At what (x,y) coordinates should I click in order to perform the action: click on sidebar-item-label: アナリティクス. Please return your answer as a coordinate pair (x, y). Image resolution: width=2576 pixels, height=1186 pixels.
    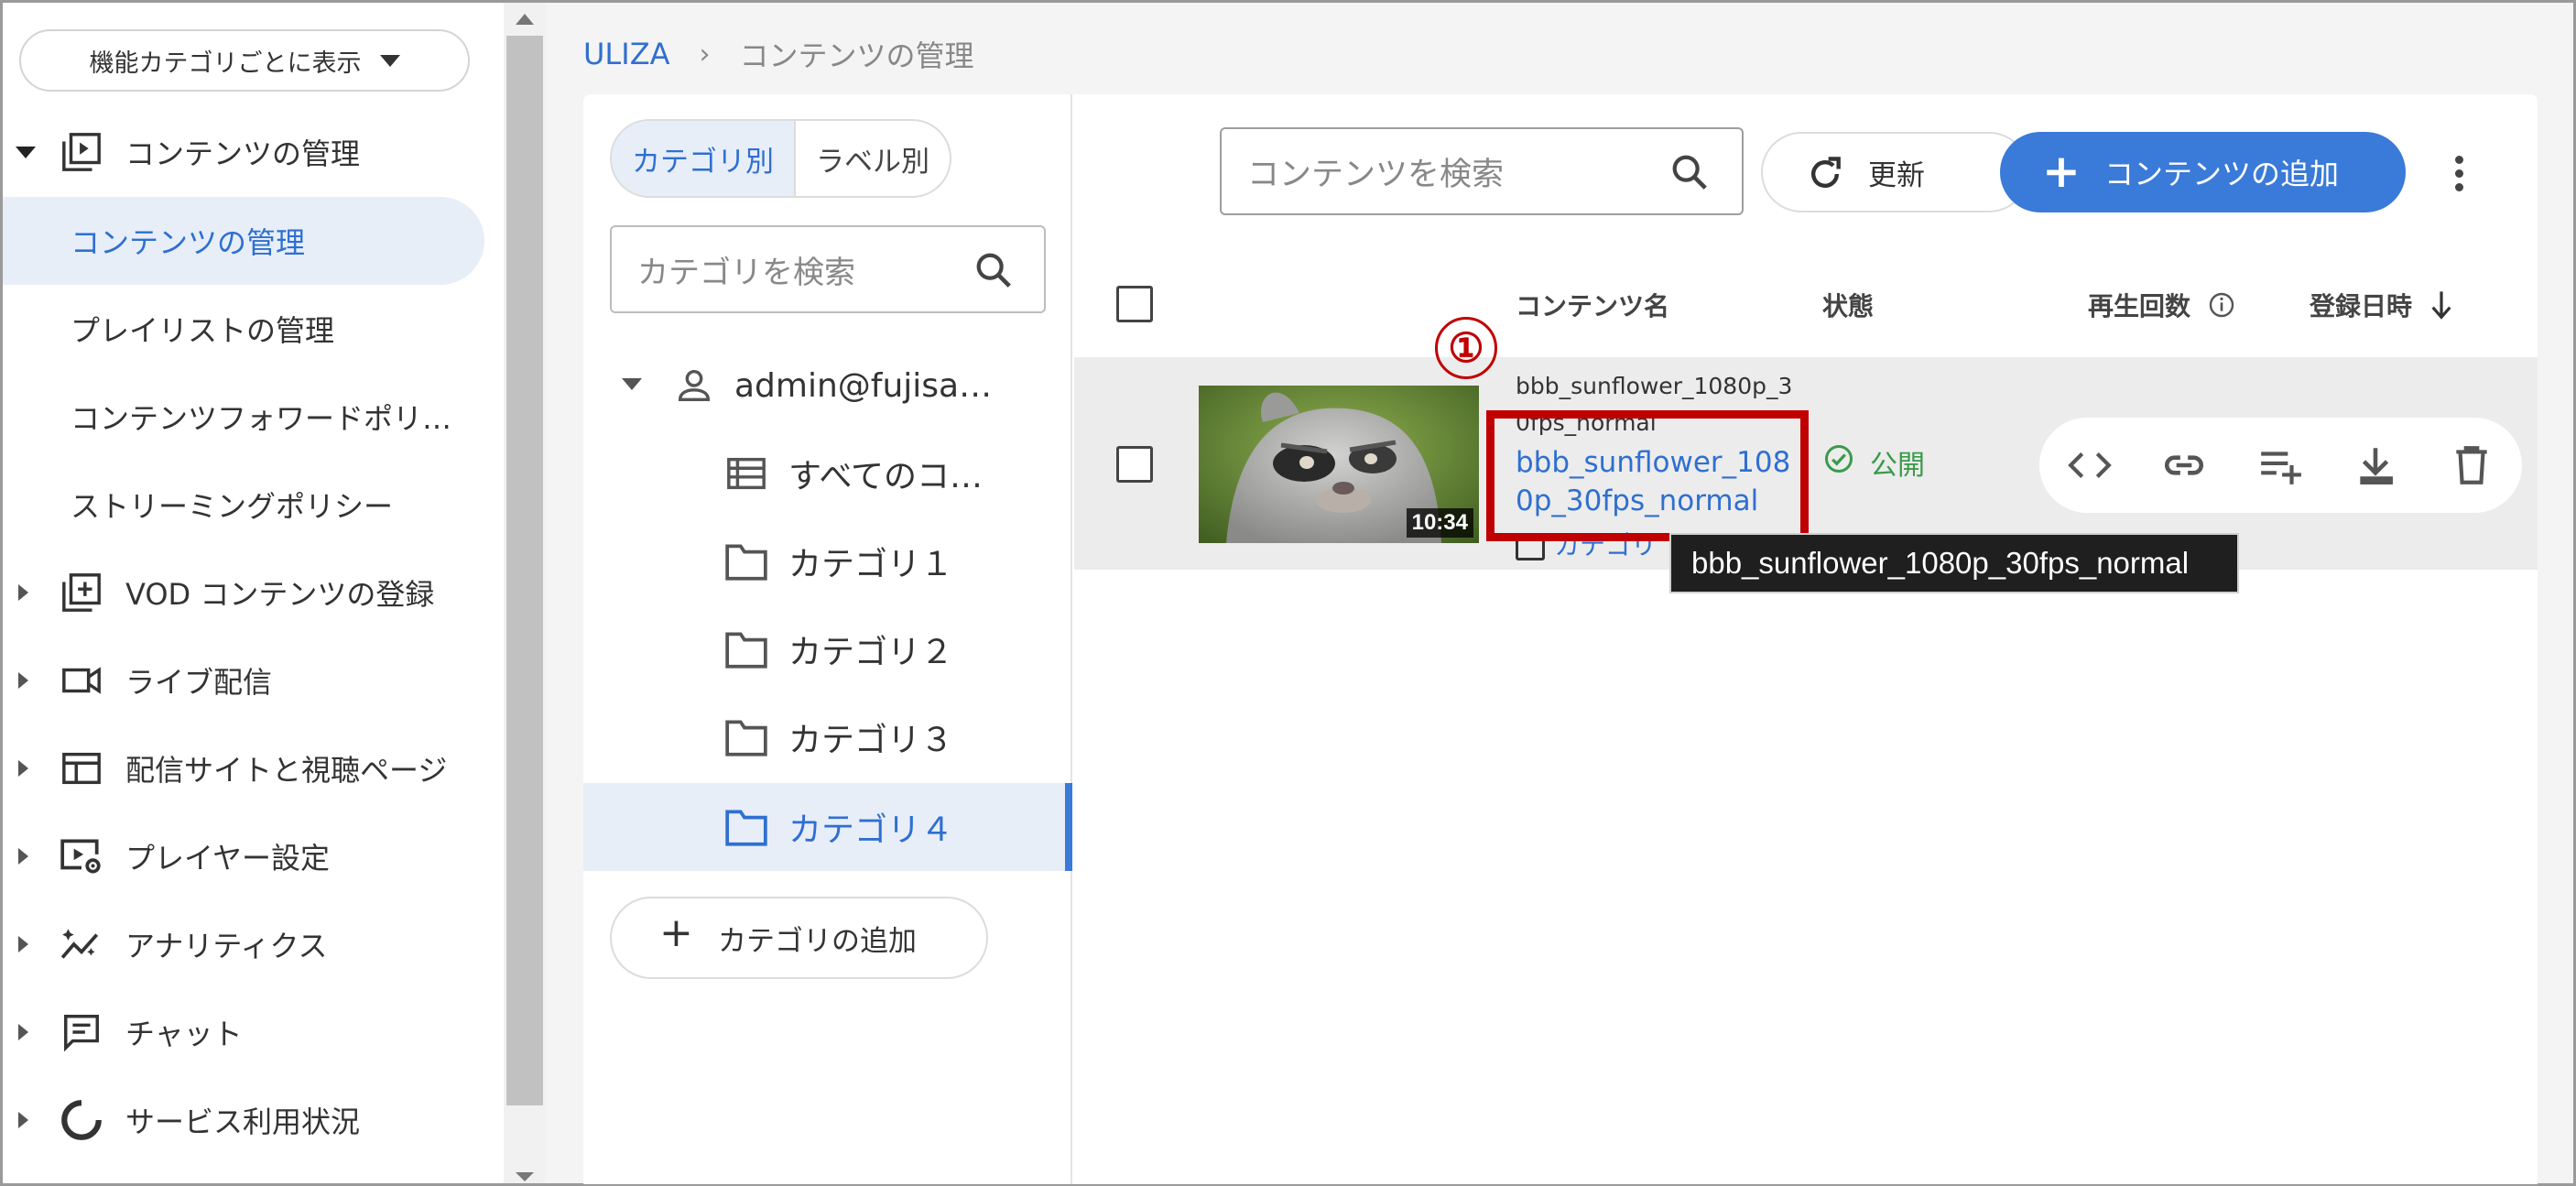
    Looking at the image, I should click on (226, 946).